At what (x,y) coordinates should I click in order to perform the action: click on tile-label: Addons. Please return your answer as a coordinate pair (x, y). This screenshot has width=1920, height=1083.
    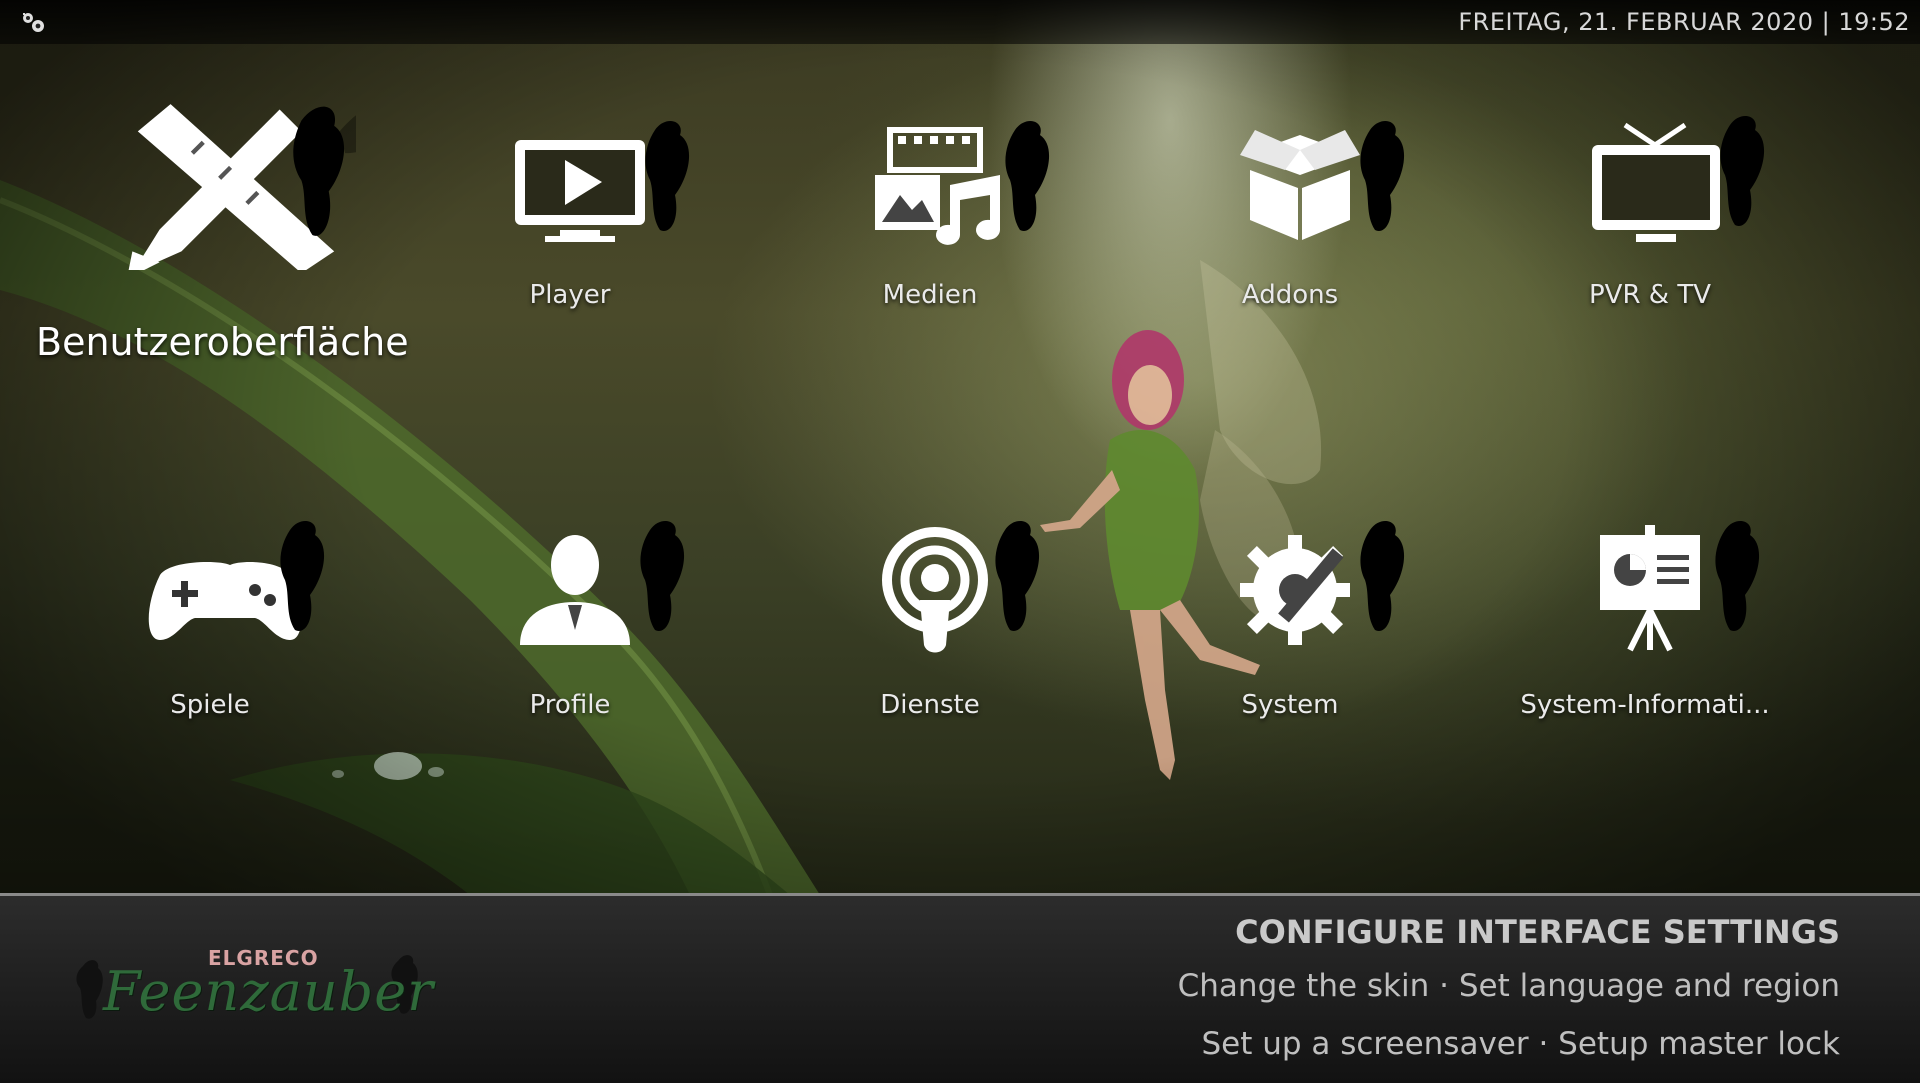
    Looking at the image, I should click on (1290, 295).